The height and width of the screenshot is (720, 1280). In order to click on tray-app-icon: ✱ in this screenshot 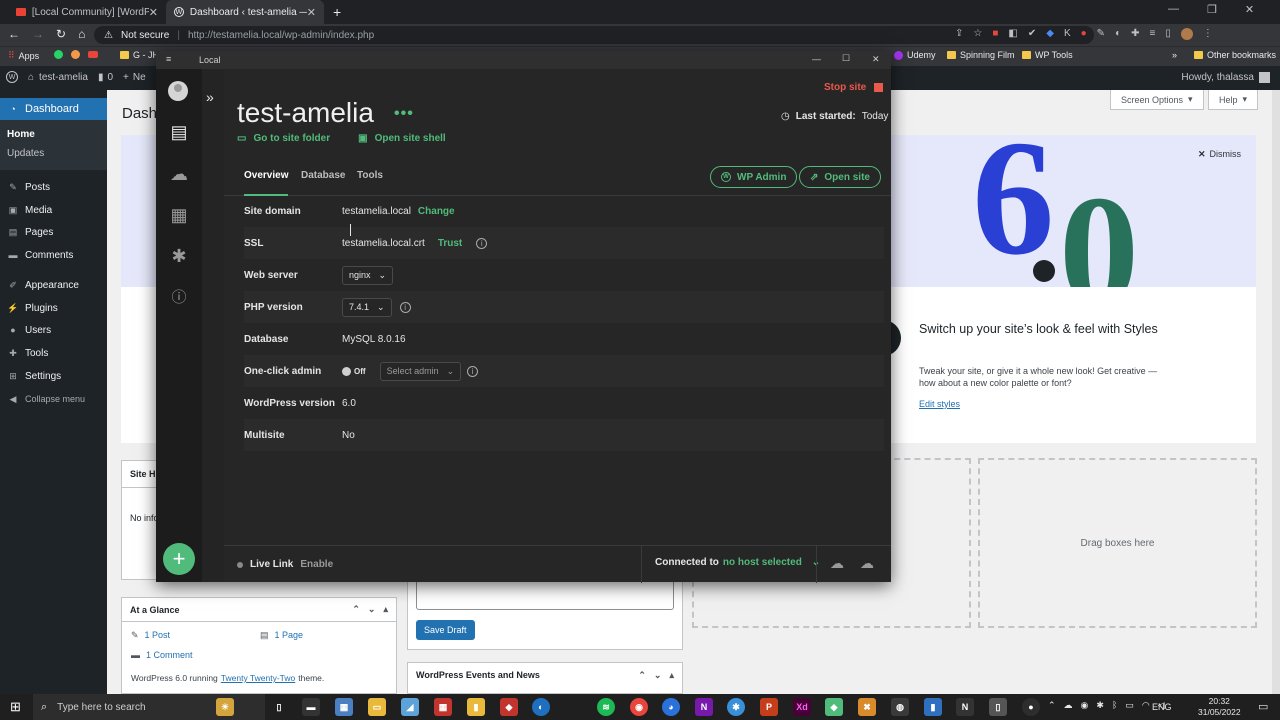, I will do `click(1100, 705)`.